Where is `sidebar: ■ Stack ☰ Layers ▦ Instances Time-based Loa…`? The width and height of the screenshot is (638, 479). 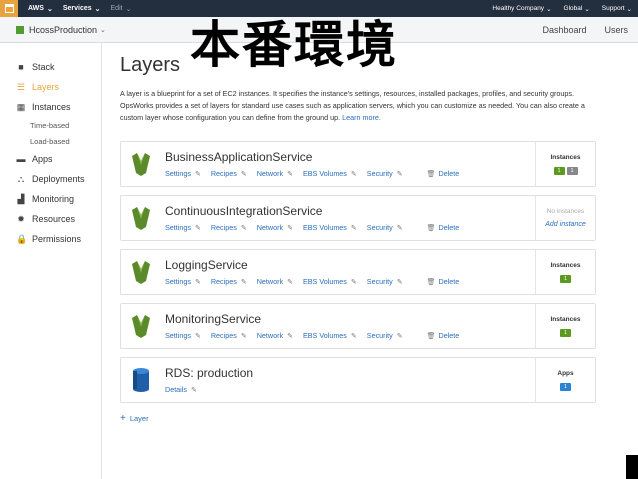 sidebar: ■ Stack ☰ Layers ▦ Instances Time-based Loa… is located at coordinates (51, 261).